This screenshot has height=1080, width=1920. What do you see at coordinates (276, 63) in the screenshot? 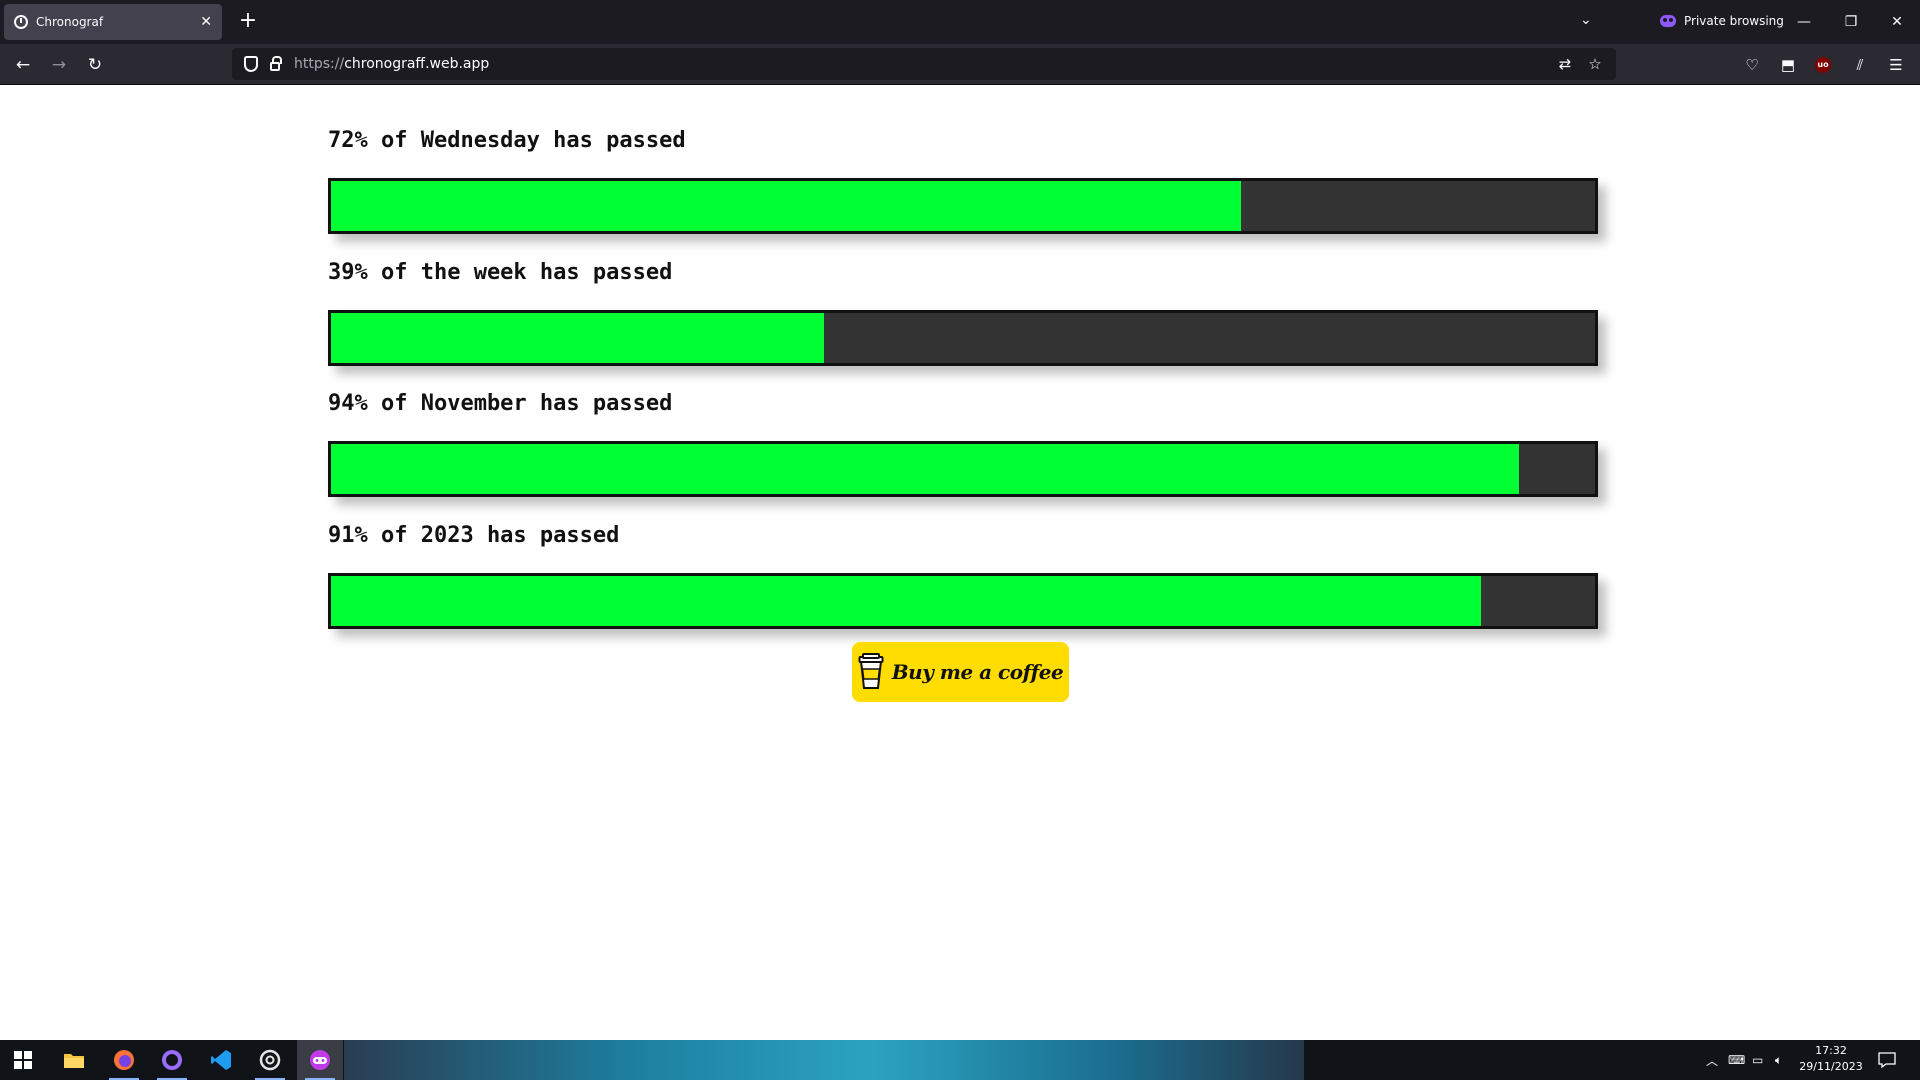
I see `site-lock-icon` at bounding box center [276, 63].